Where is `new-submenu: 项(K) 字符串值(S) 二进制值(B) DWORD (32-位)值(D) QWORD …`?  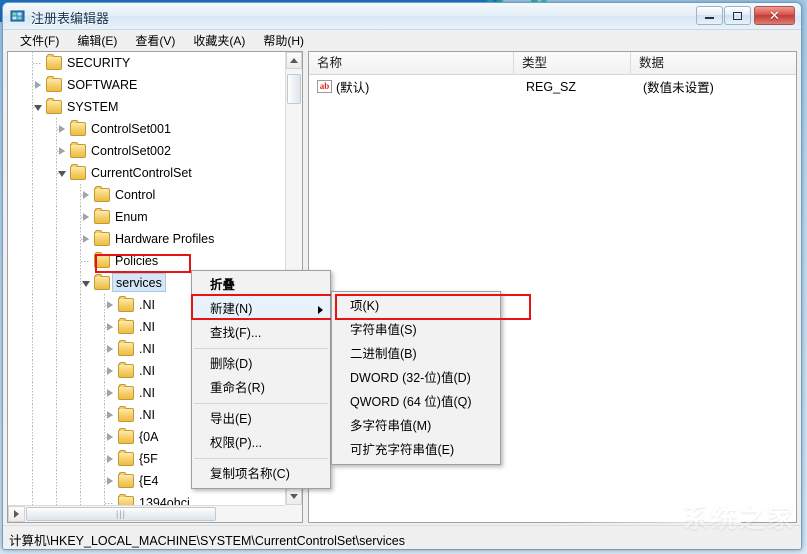 new-submenu: 项(K) 字符串值(S) 二进制值(B) DWORD (32-位)值(D) QWORD … is located at coordinates (431, 378).